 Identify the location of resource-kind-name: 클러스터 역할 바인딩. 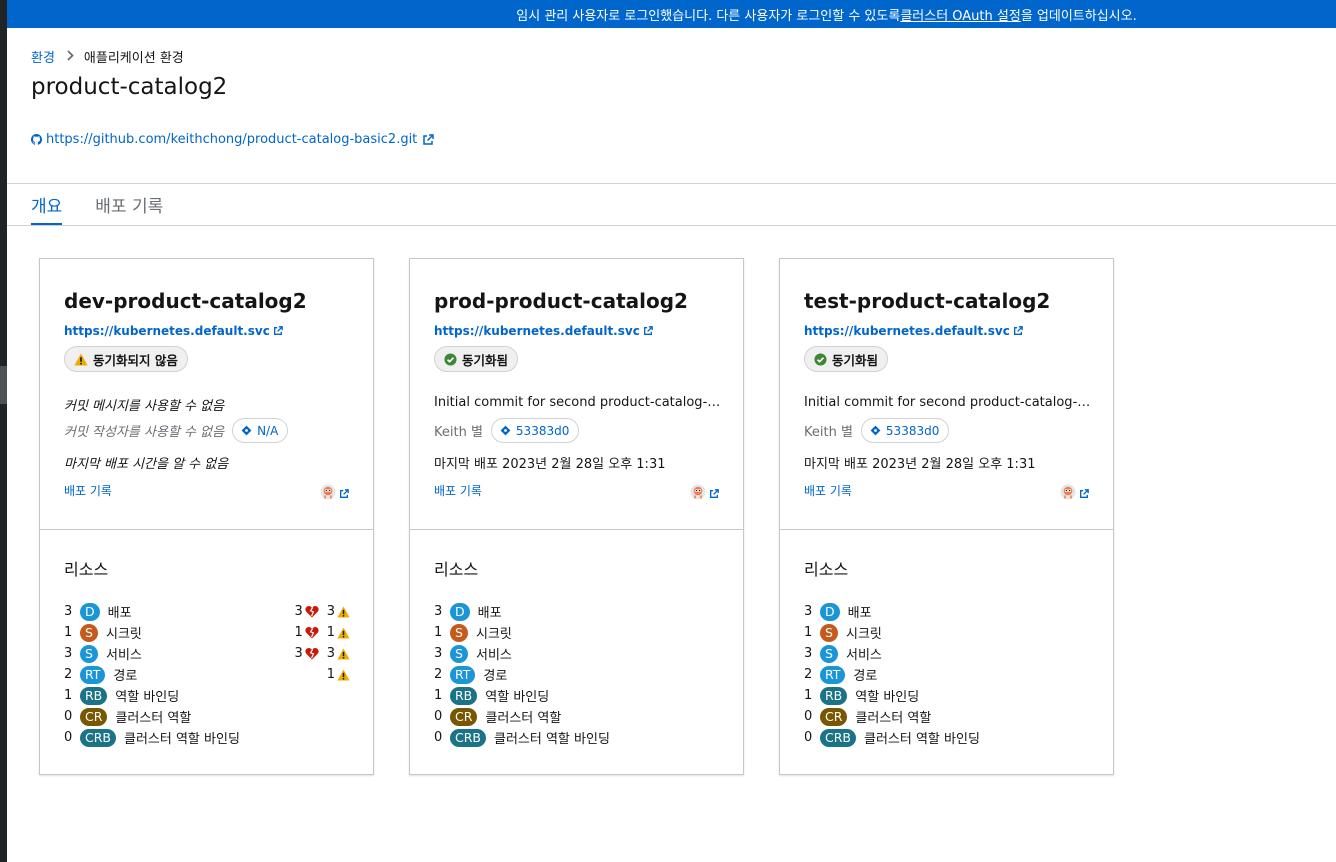
(182, 739).